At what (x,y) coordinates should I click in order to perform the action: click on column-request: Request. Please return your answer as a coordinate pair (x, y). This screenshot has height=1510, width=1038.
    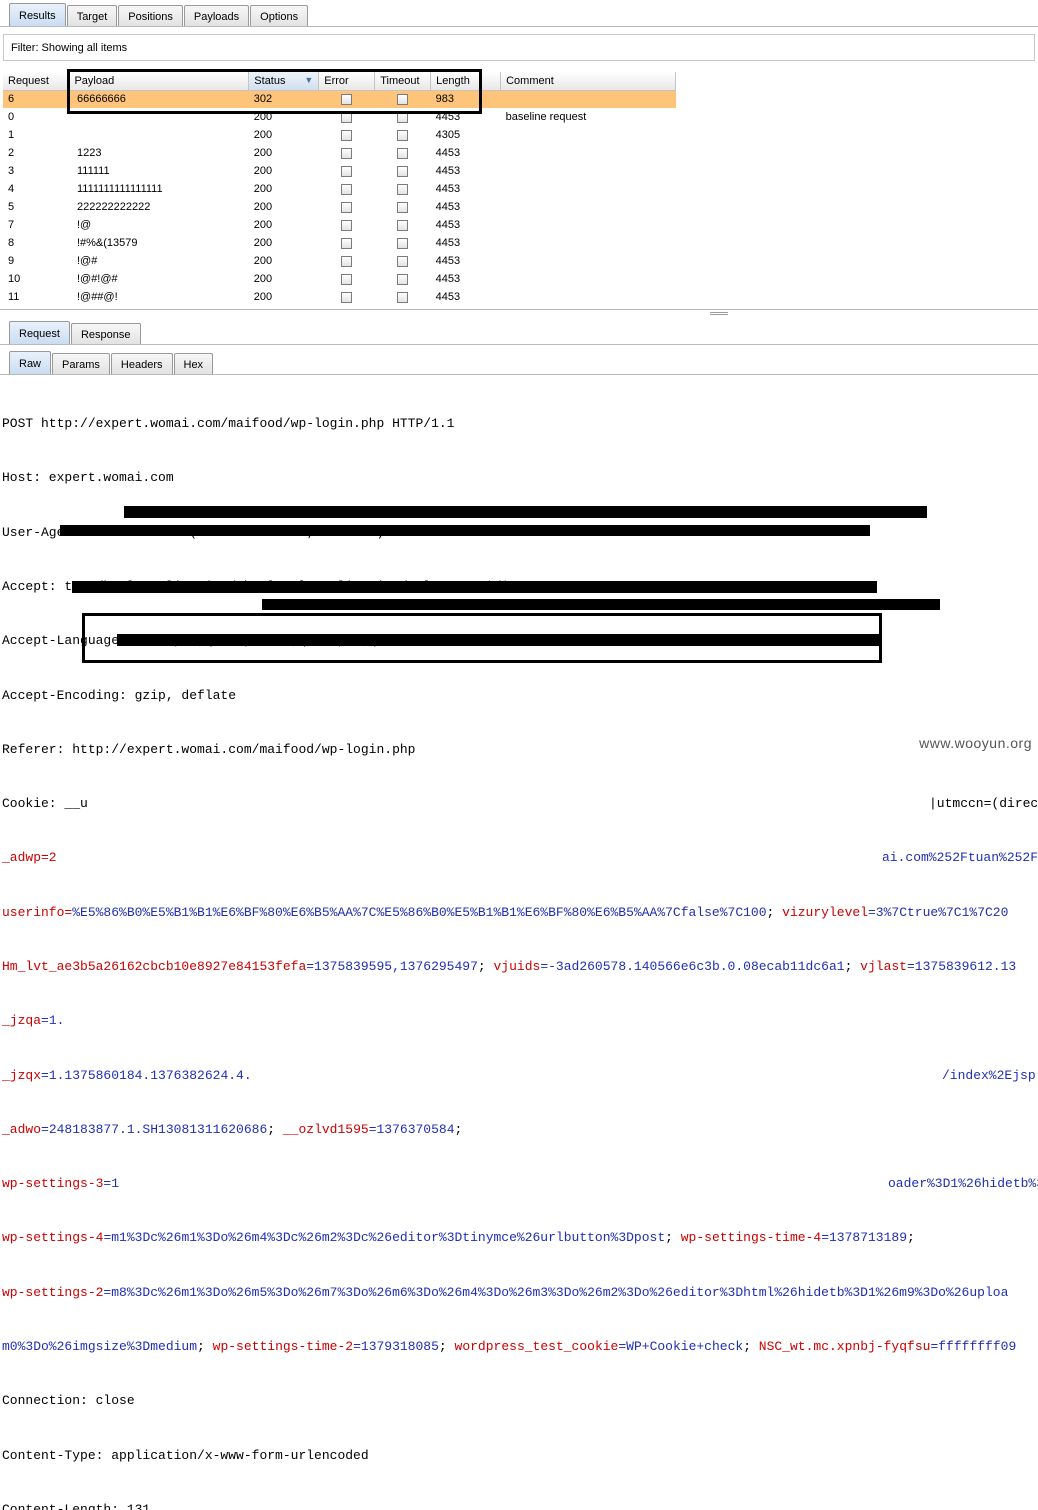
    Looking at the image, I should click on (36, 81).